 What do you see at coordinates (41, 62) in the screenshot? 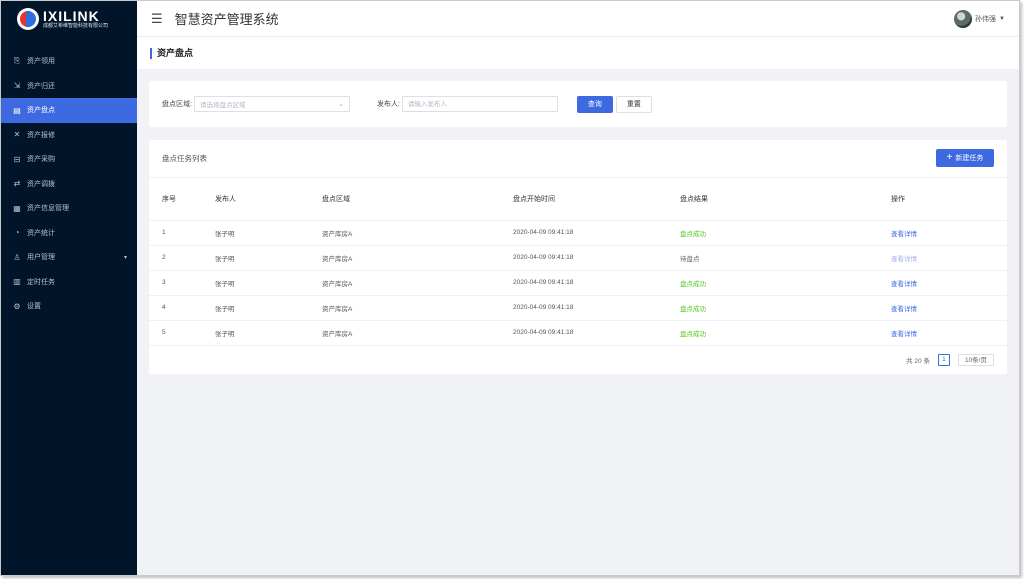
I see `sidebar-item-label: 资产领用` at bounding box center [41, 62].